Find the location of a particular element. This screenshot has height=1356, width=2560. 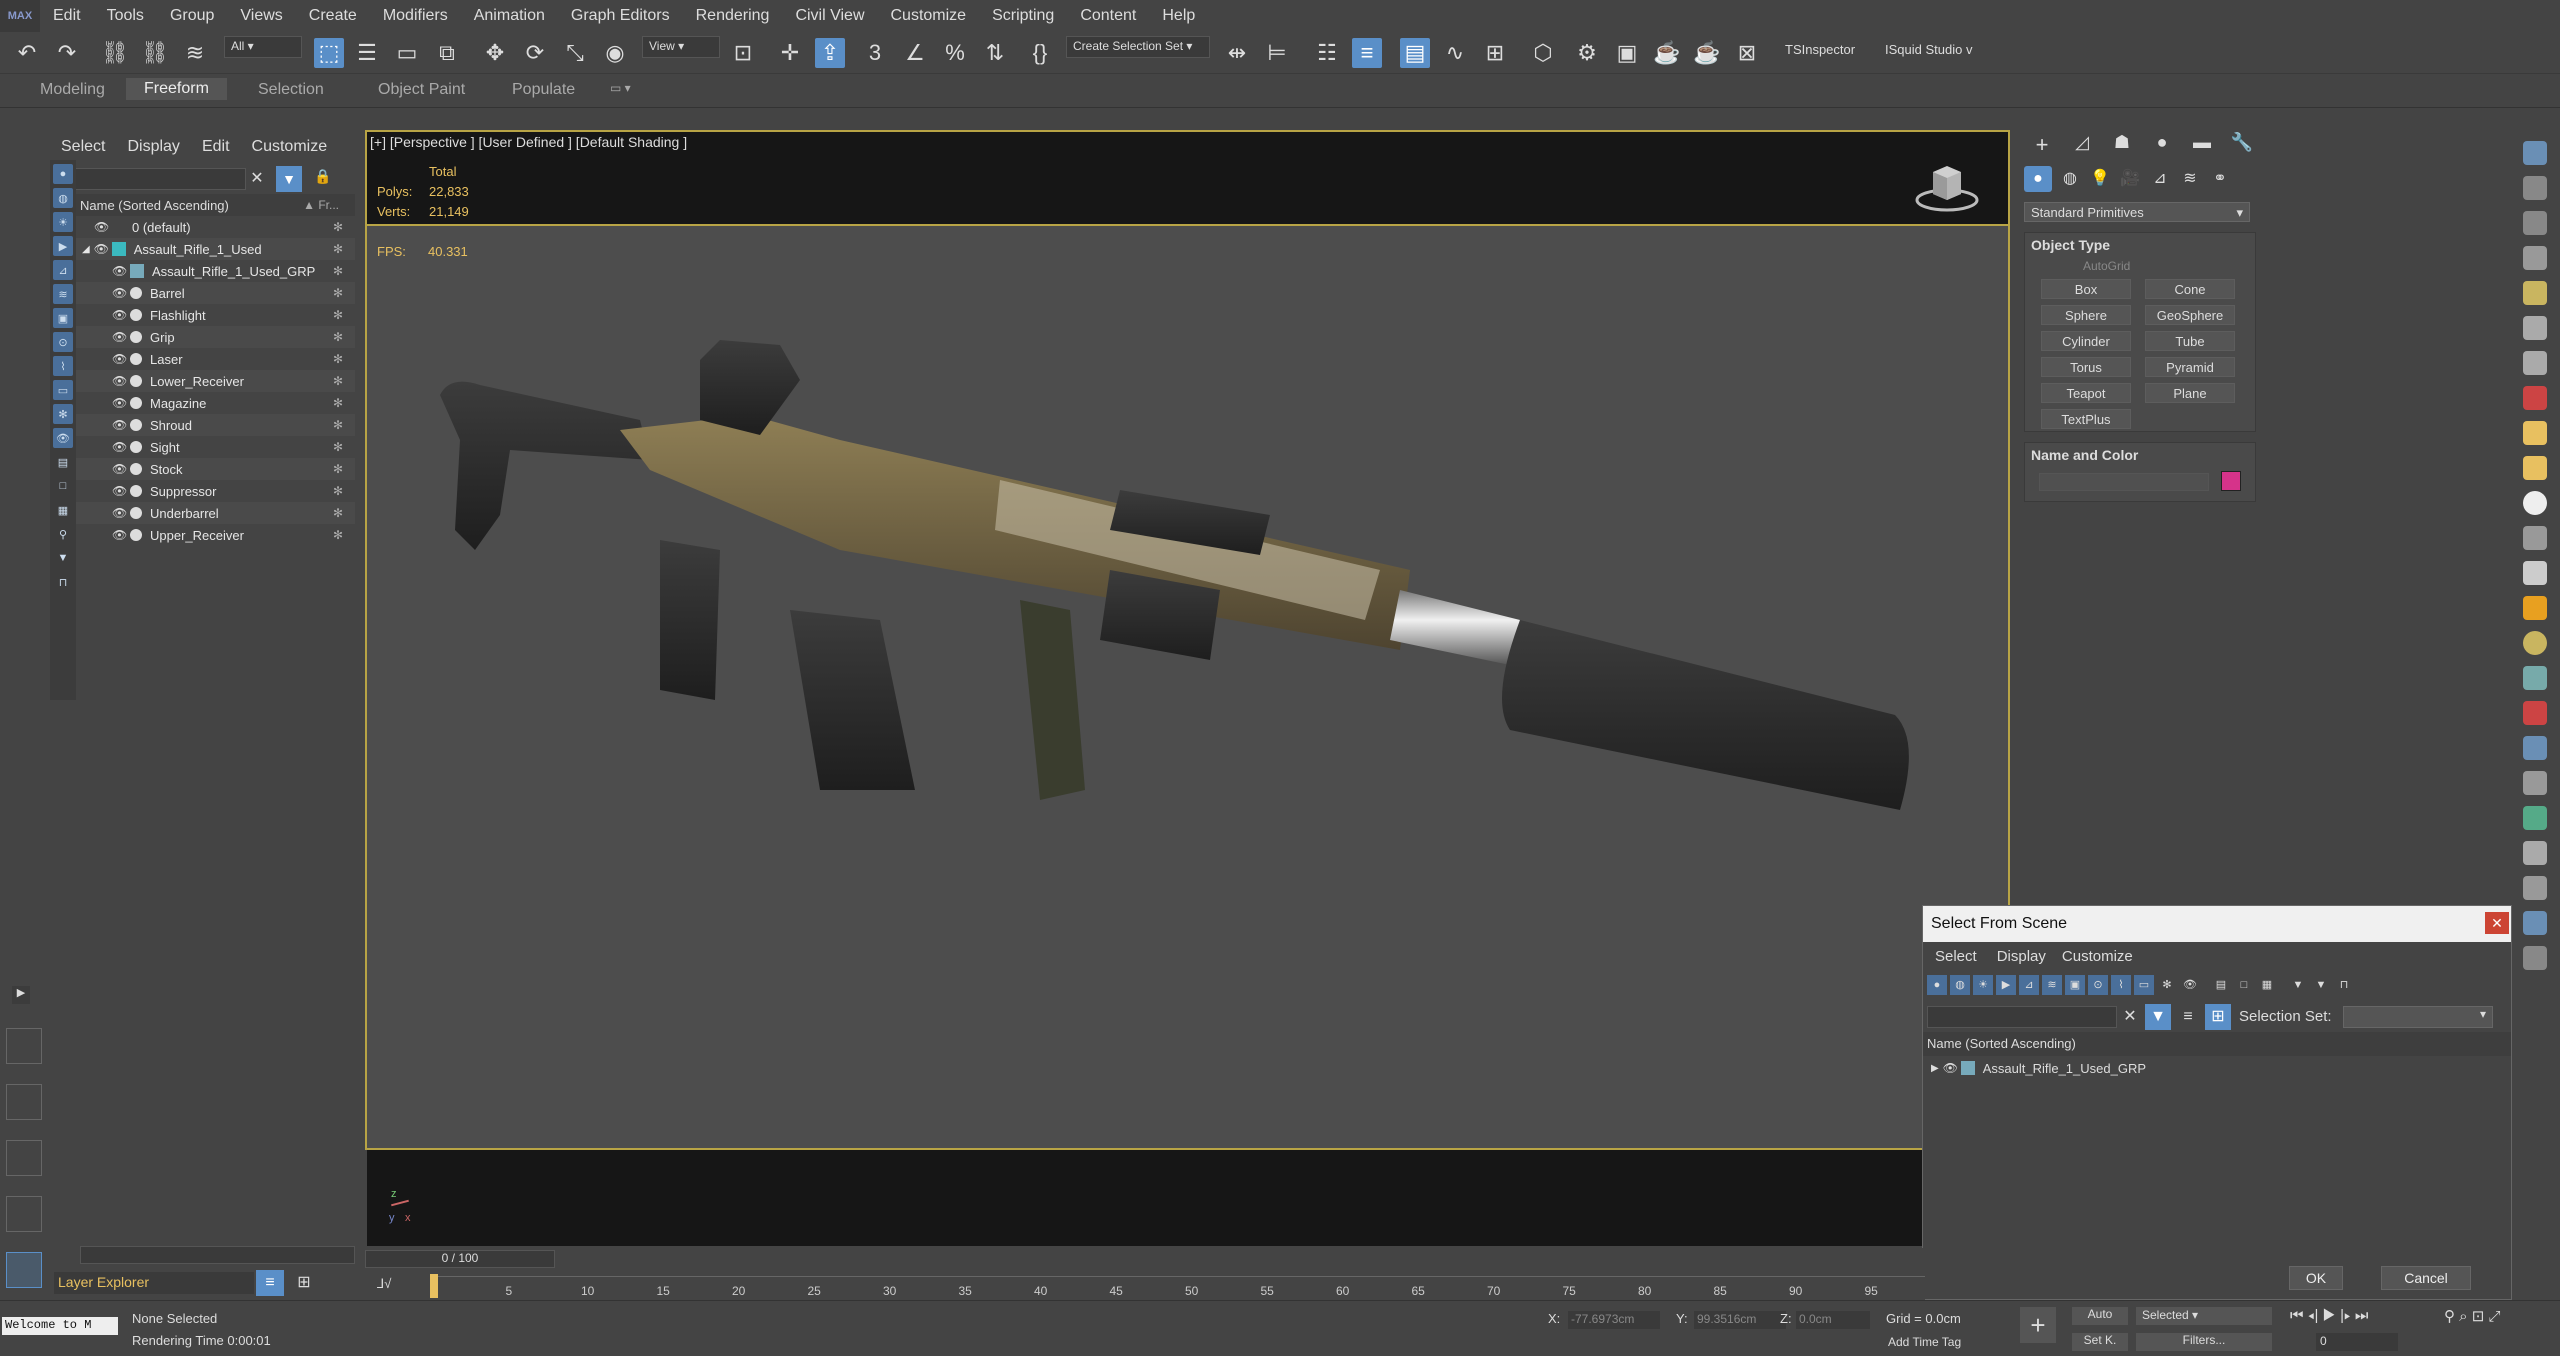

explorer-menu-select: Select is located at coordinates (83, 147).